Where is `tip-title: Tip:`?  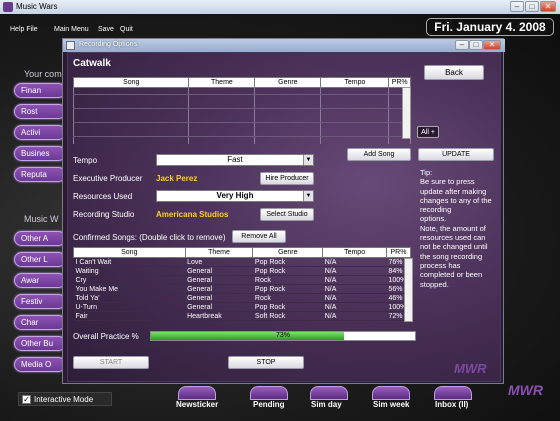
tip-title: Tip: is located at coordinates (426, 172).